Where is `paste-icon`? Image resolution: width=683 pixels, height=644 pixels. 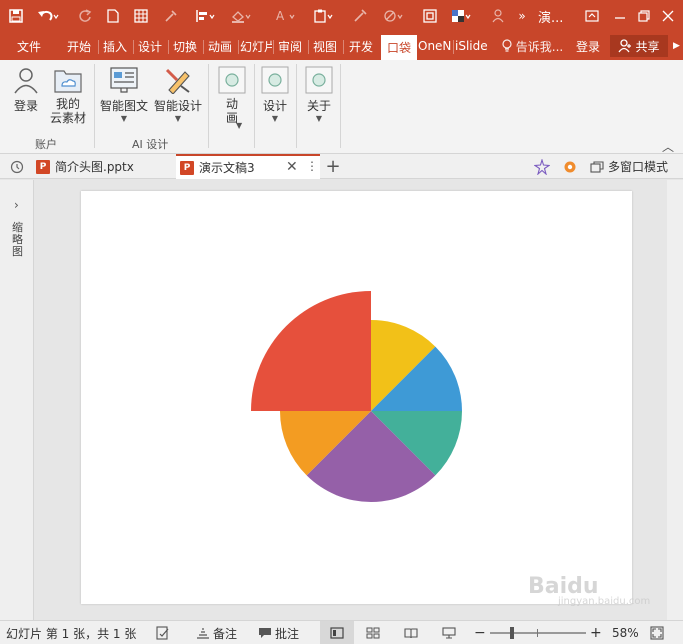 paste-icon is located at coordinates (324, 16).